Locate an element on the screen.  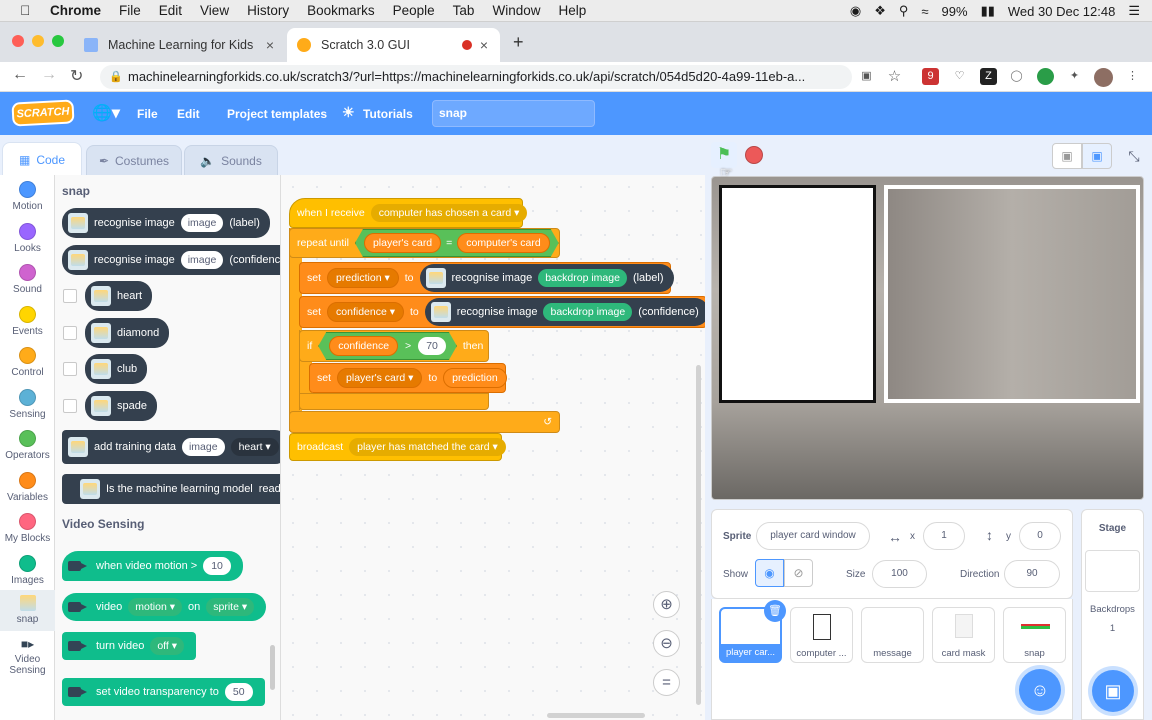
show-visible-eye-icon: ◉ is located at coordinates (769, 573).